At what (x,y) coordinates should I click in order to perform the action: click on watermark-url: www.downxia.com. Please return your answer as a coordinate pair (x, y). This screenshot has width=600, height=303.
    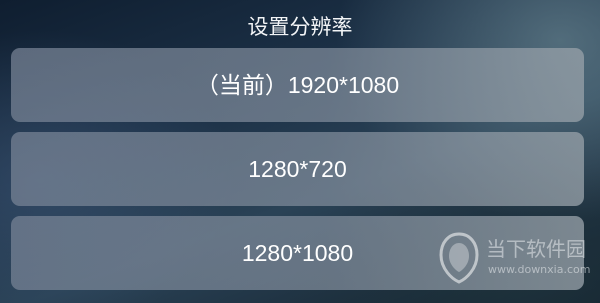
    Looking at the image, I should click on (539, 269).